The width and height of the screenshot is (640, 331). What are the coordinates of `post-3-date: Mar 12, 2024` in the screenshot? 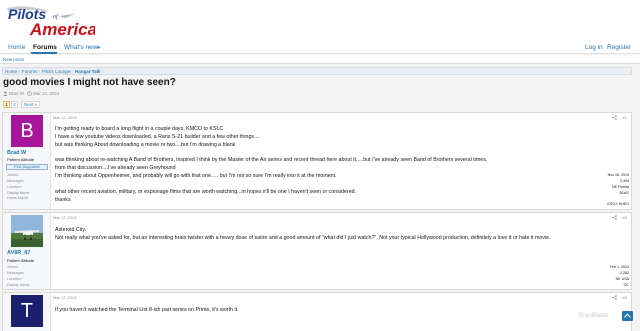 It's located at (65, 297).